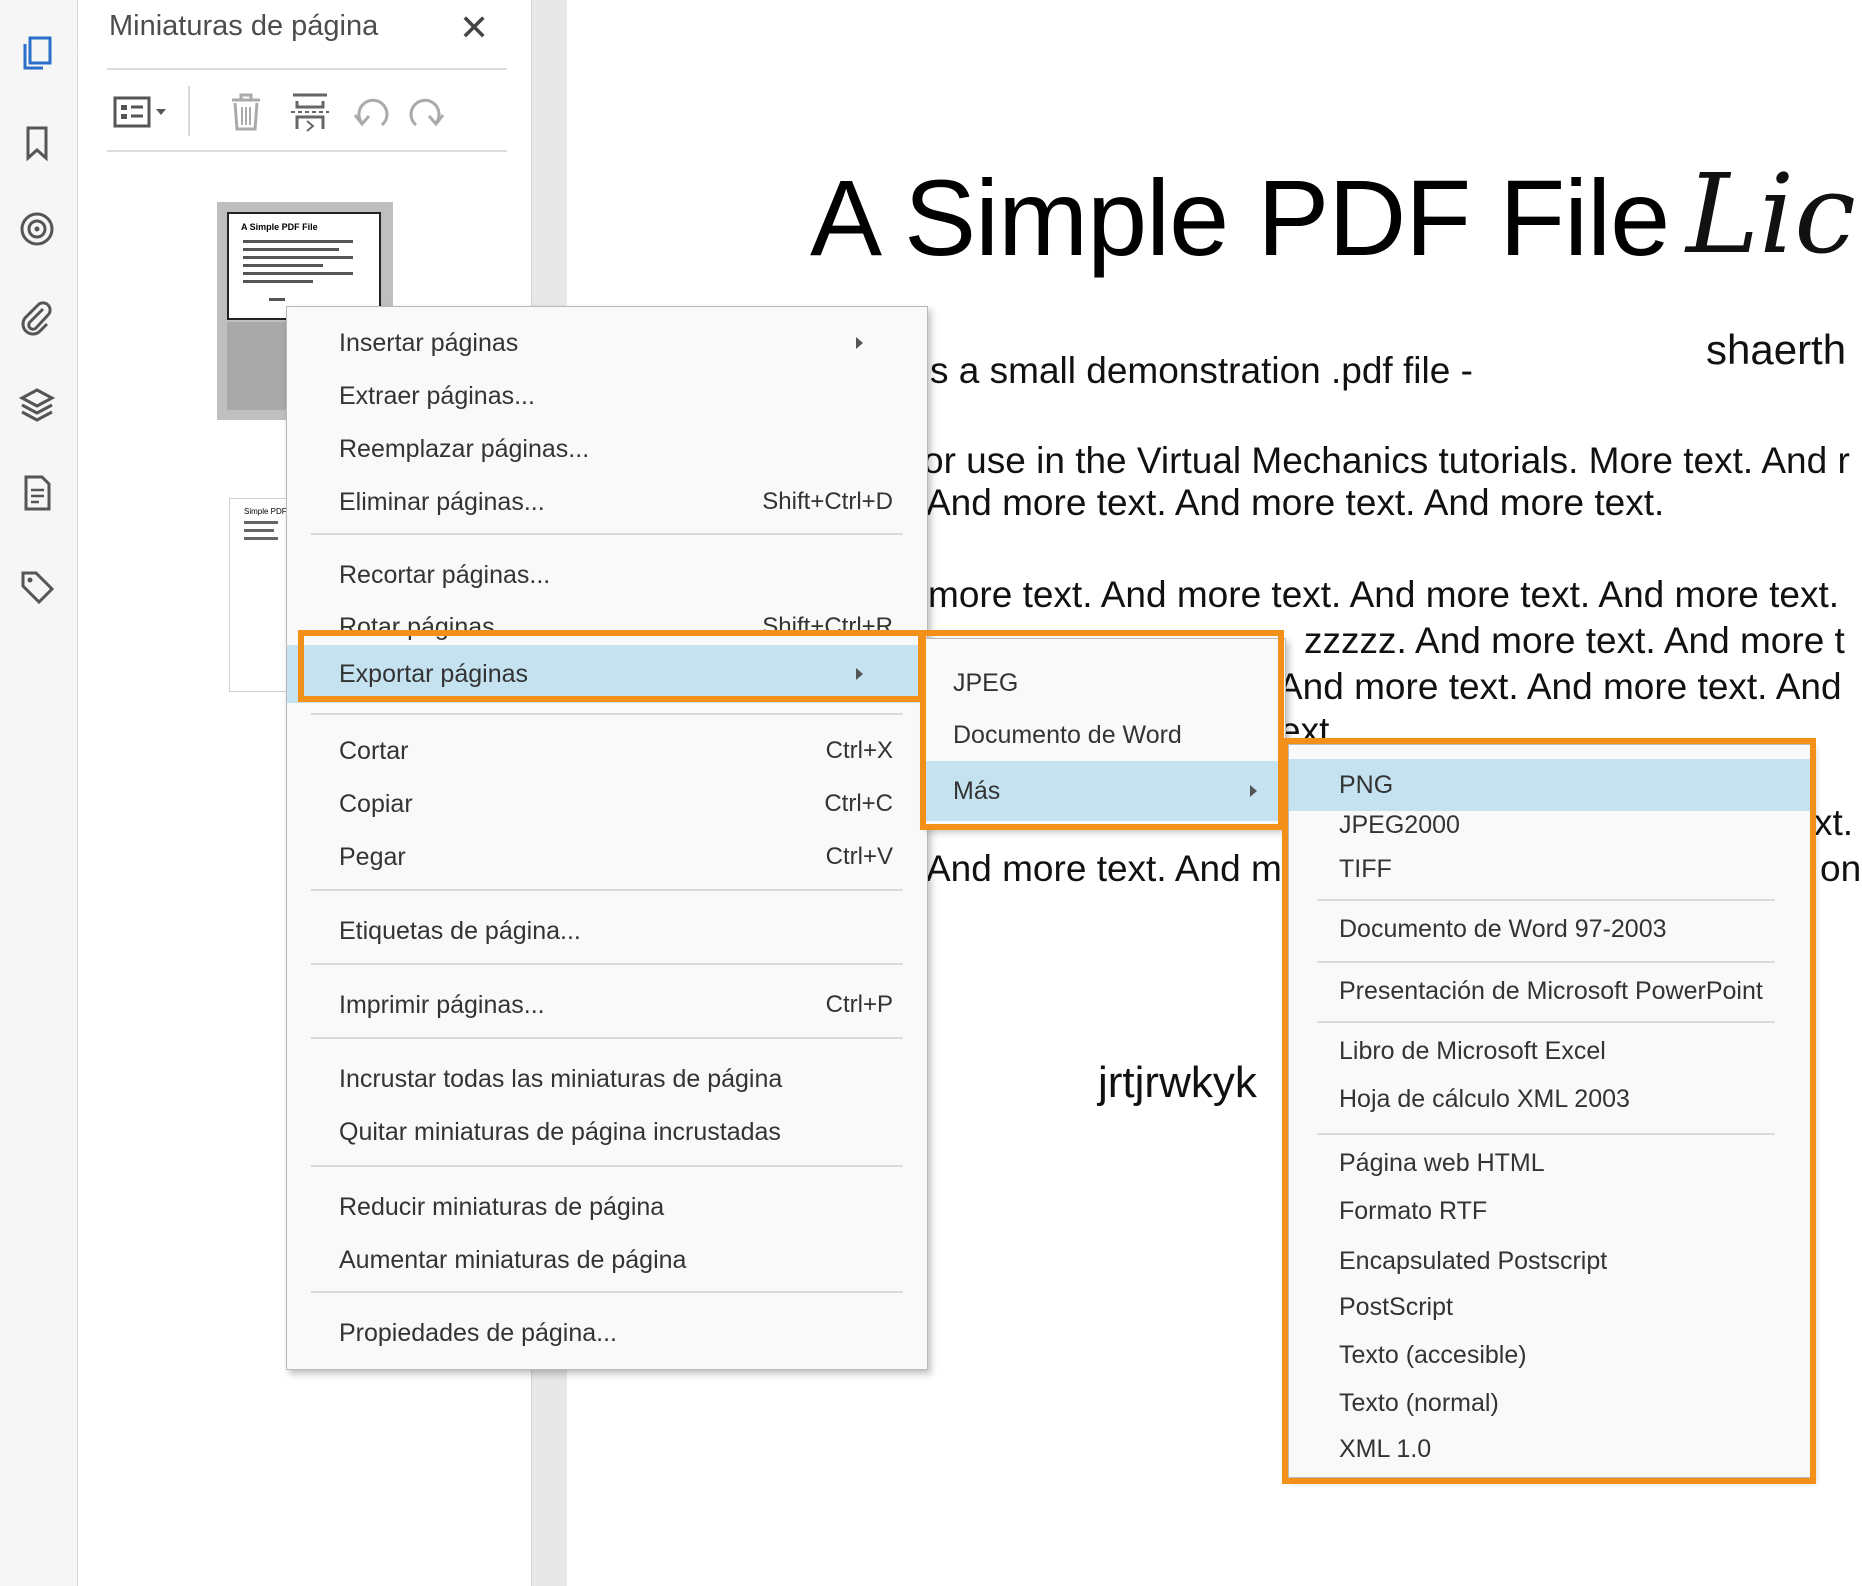  Describe the element at coordinates (607, 502) in the screenshot. I see `menu-item-delete-pages: Eliminar páginas... Shift+Ctrl+D` at that location.